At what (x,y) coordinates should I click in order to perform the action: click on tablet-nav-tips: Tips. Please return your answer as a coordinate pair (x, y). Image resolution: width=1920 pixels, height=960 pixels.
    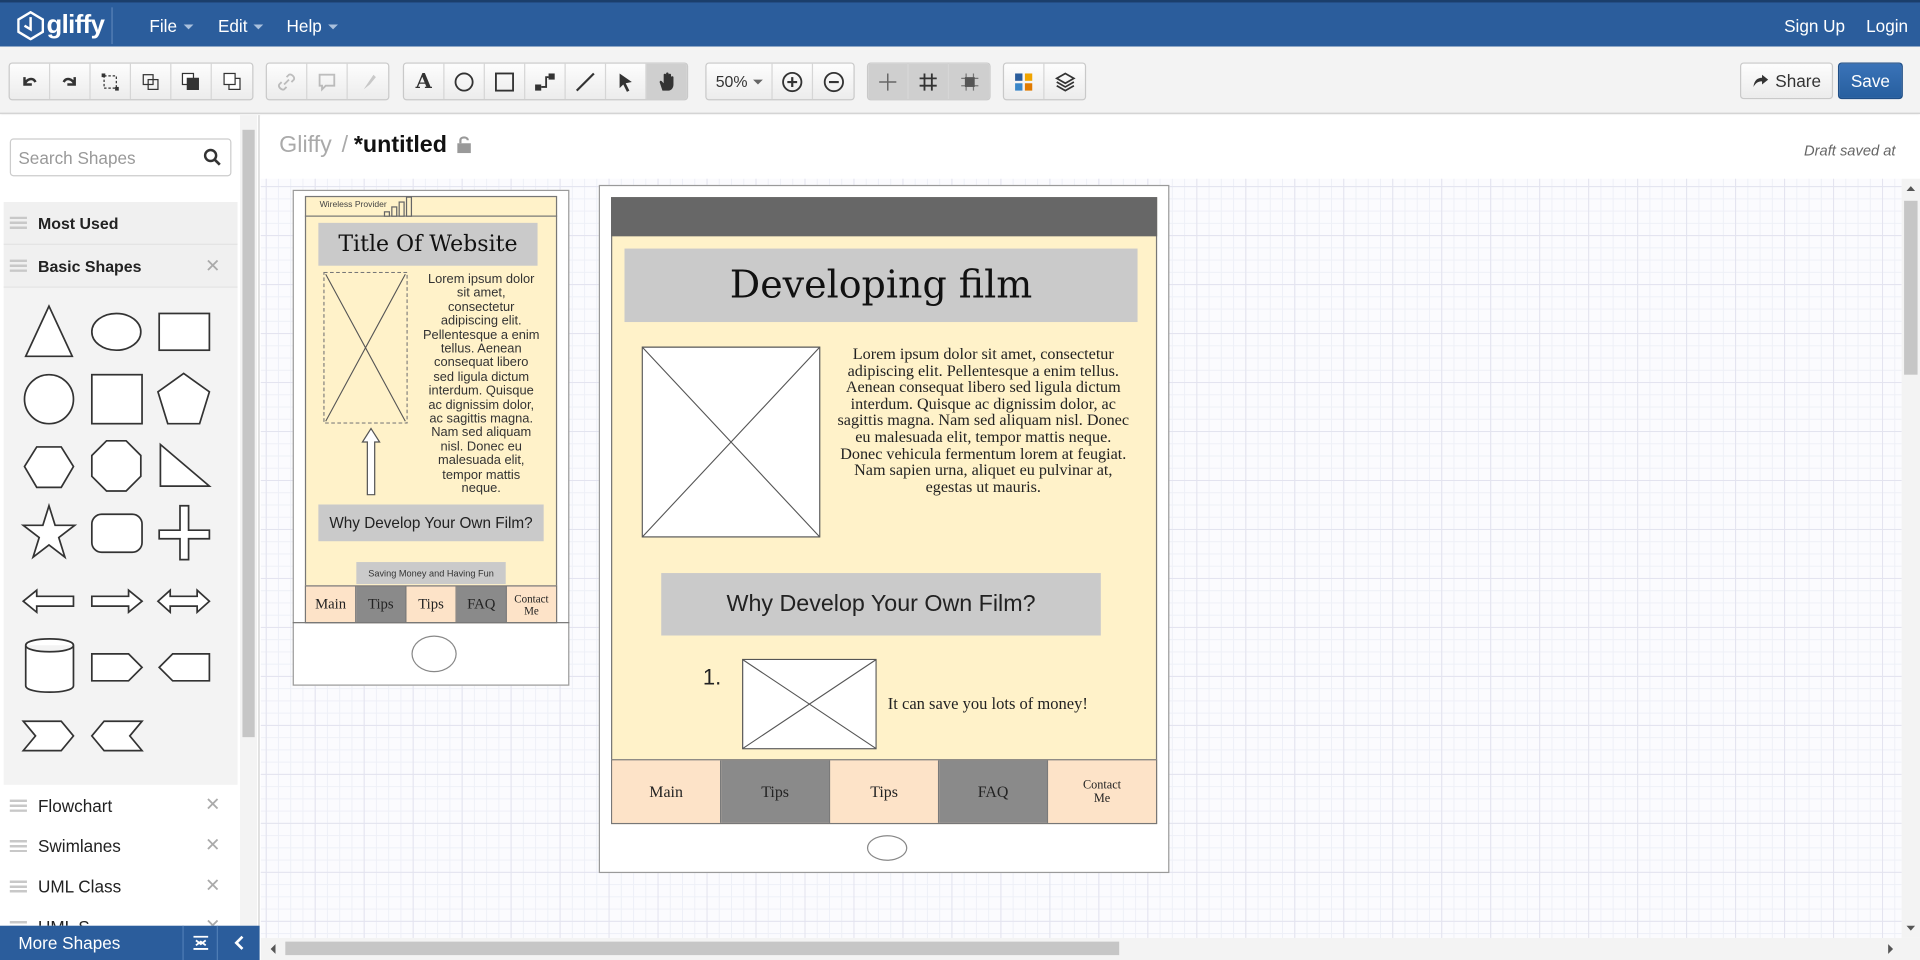
    Looking at the image, I should click on (776, 791).